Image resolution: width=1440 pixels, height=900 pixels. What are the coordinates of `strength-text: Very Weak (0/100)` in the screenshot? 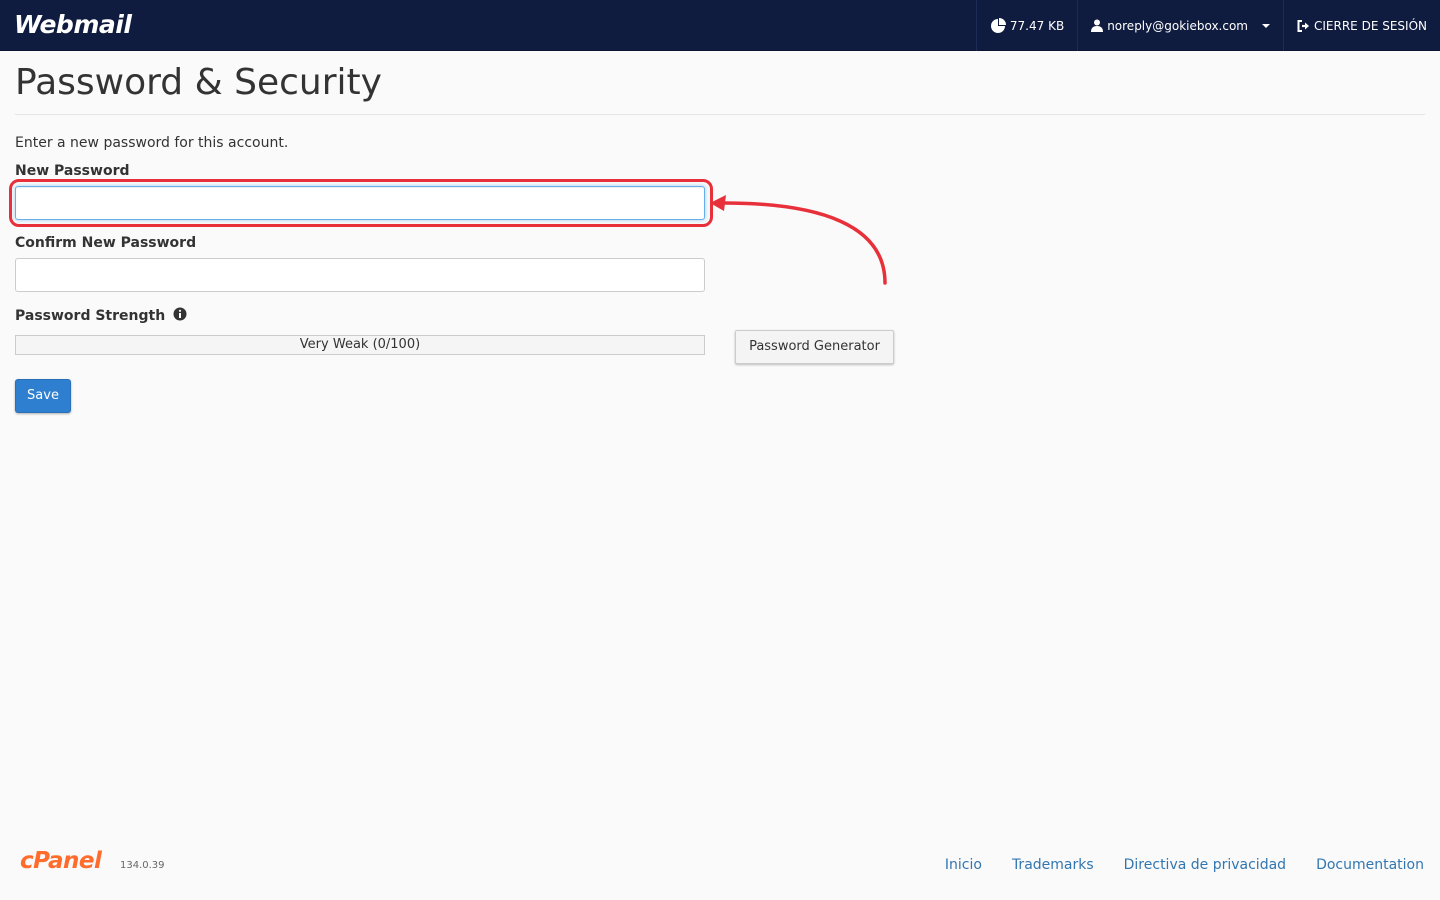 It's located at (360, 344).